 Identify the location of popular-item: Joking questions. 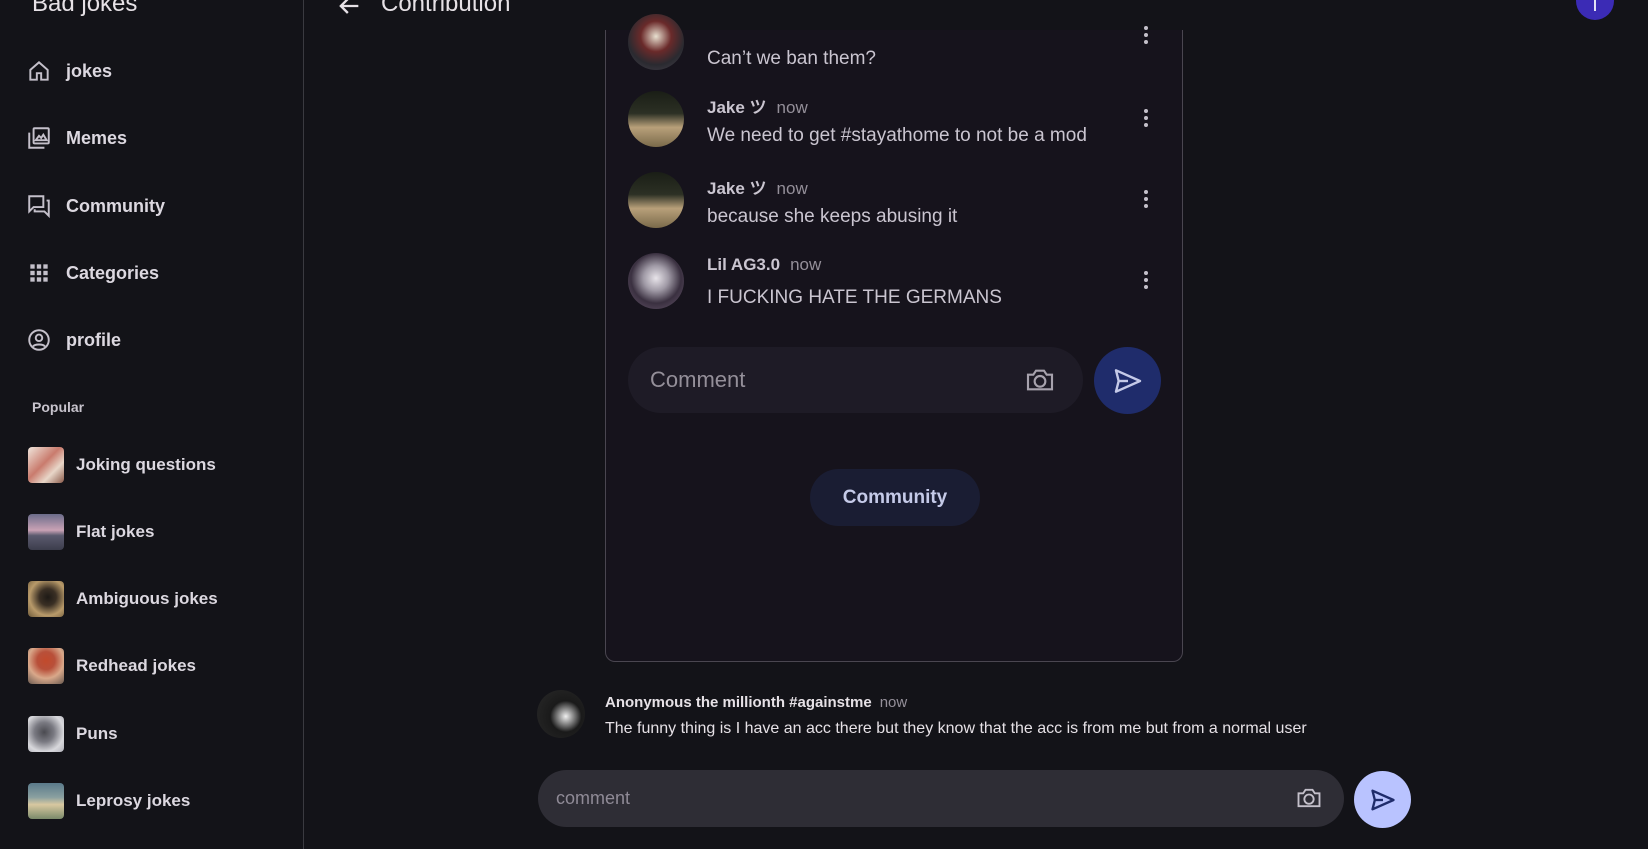
(122, 465).